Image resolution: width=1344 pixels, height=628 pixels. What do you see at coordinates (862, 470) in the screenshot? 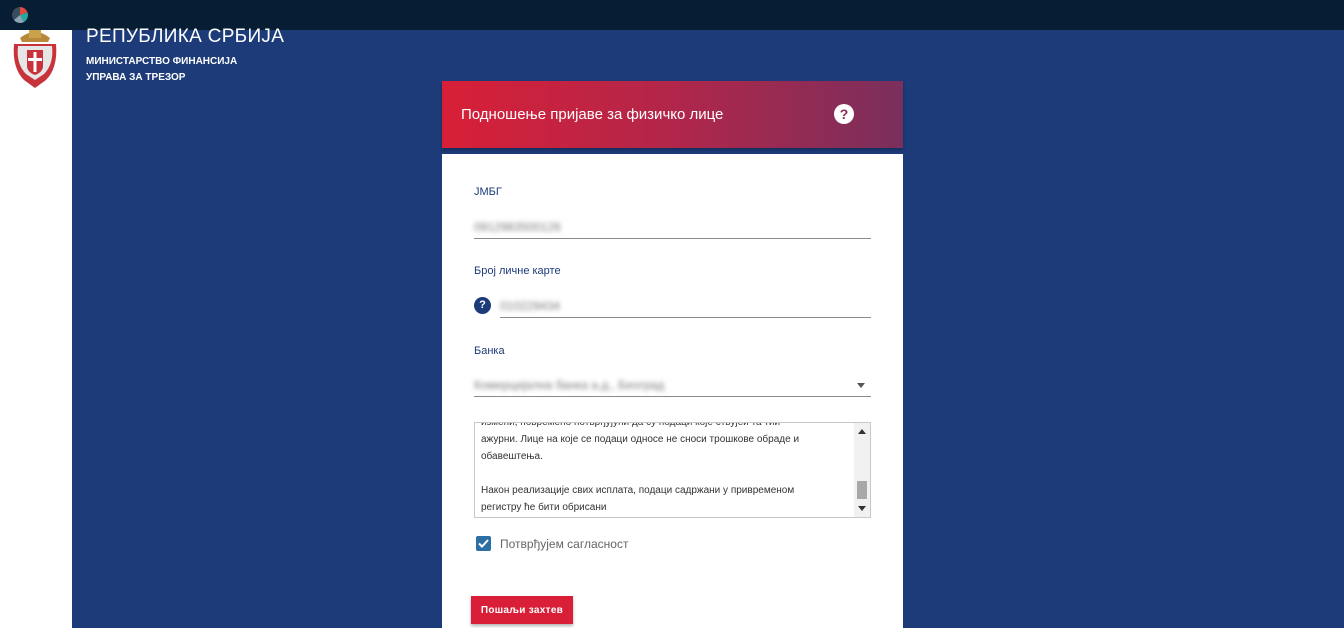
I see `terms-scrollbar` at bounding box center [862, 470].